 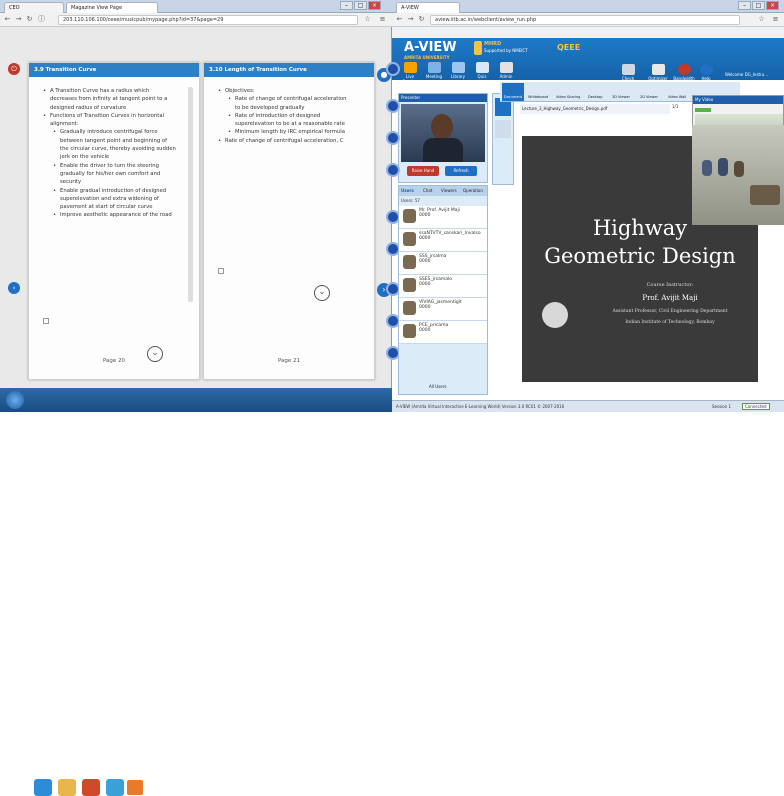 I want to click on admin-button: Admin, so click(x=506, y=70).